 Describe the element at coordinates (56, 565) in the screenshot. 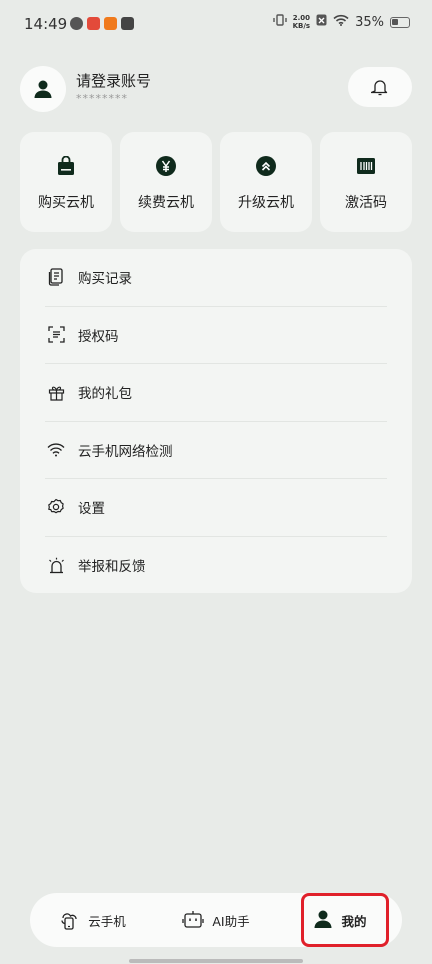

I see `alarm-icon` at that location.